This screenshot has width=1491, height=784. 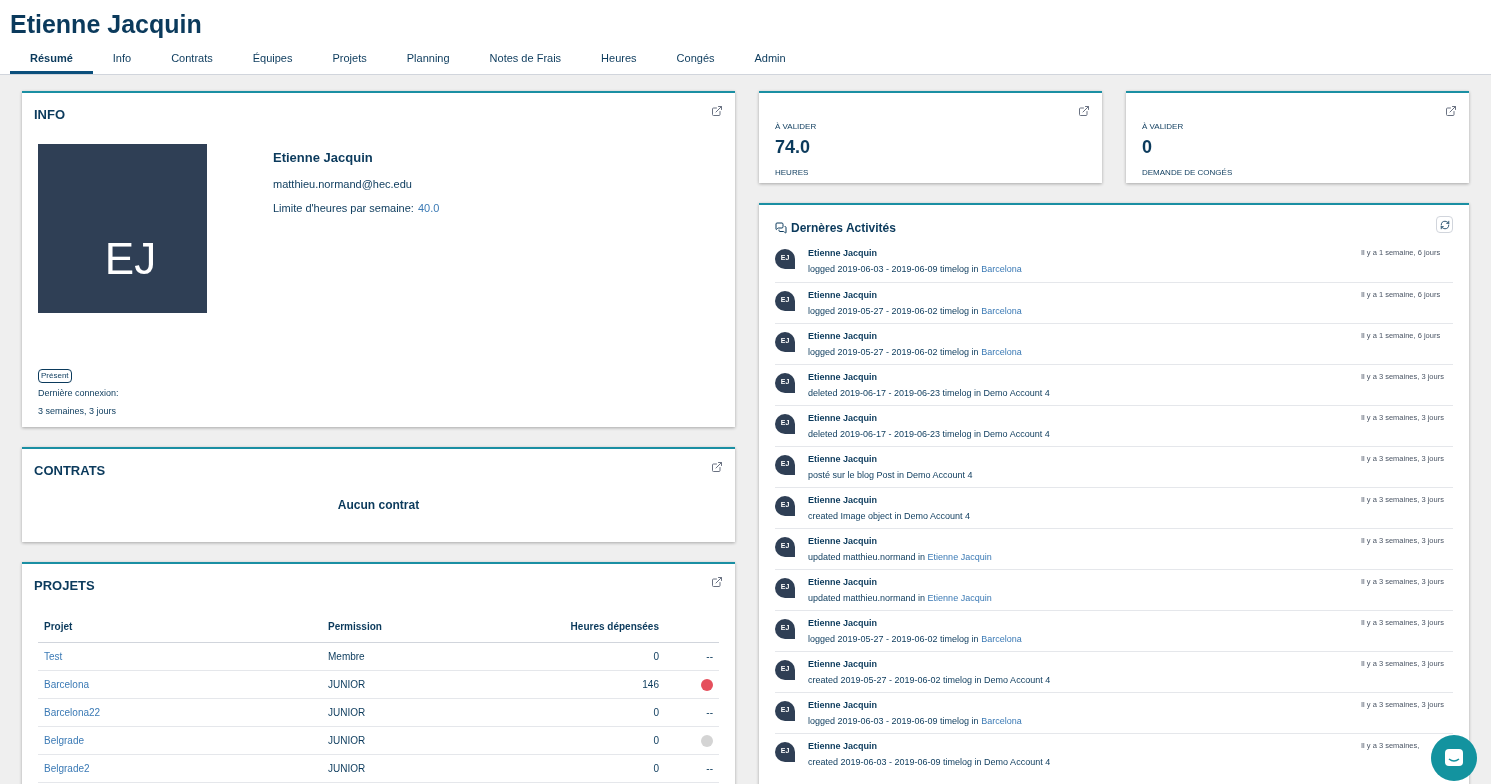 What do you see at coordinates (378, 505) in the screenshot?
I see `empty-message: Aucun contrat` at bounding box center [378, 505].